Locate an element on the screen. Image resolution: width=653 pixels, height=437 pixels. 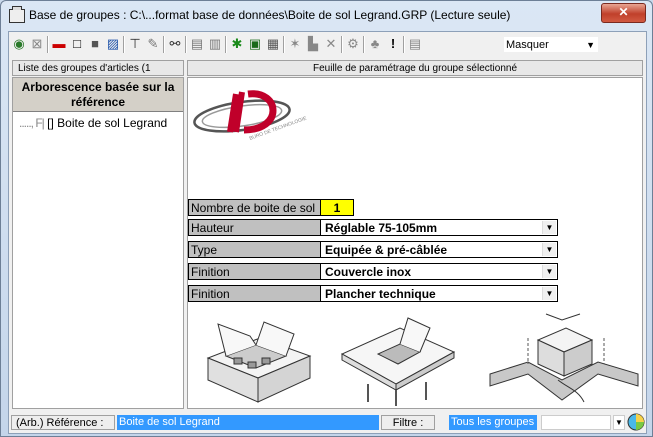
finish-select-value: Couvercle inox is located at coordinates (368, 272).